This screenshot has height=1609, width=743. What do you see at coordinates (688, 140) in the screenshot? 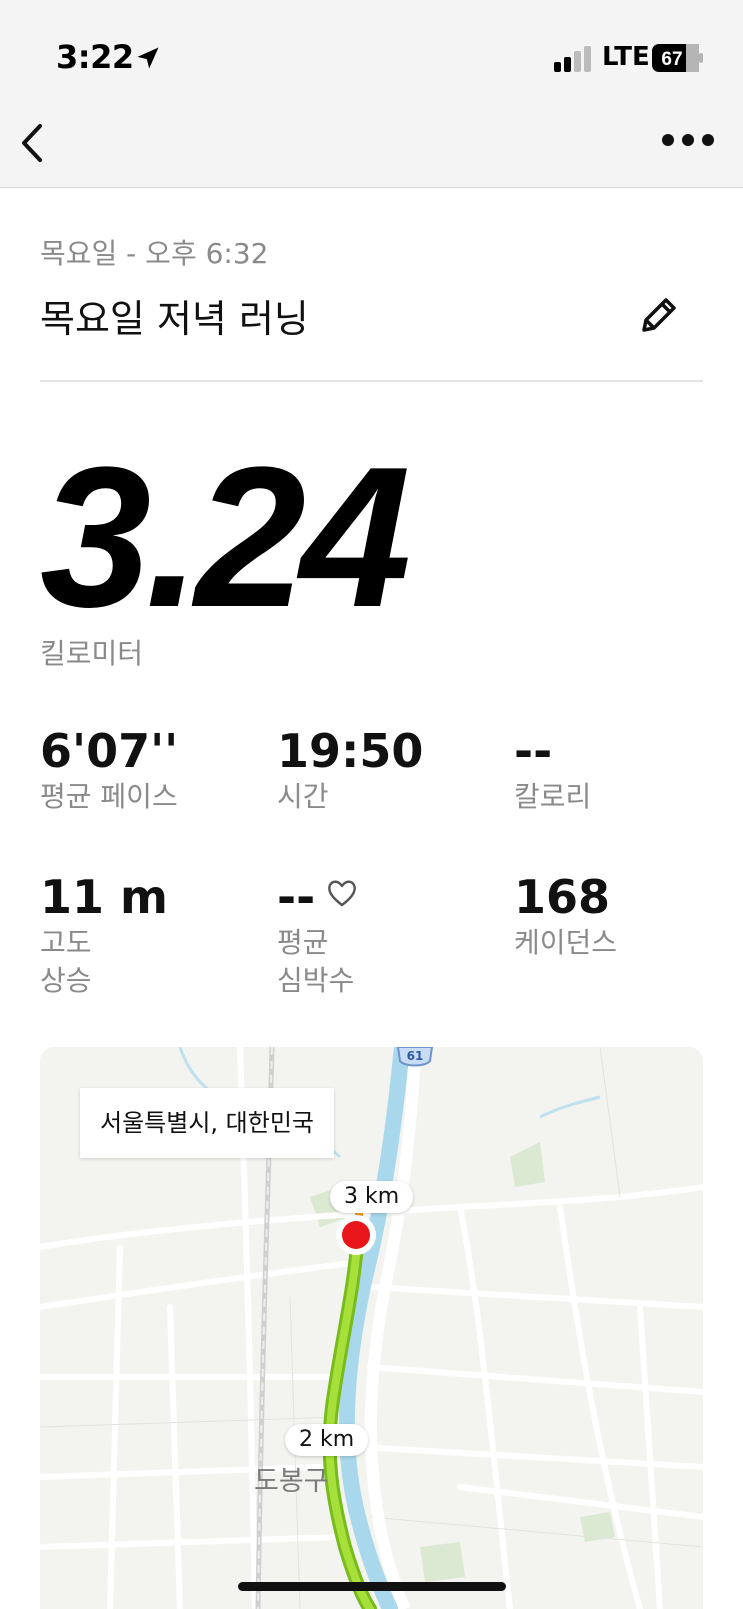
I see `more-options-button` at bounding box center [688, 140].